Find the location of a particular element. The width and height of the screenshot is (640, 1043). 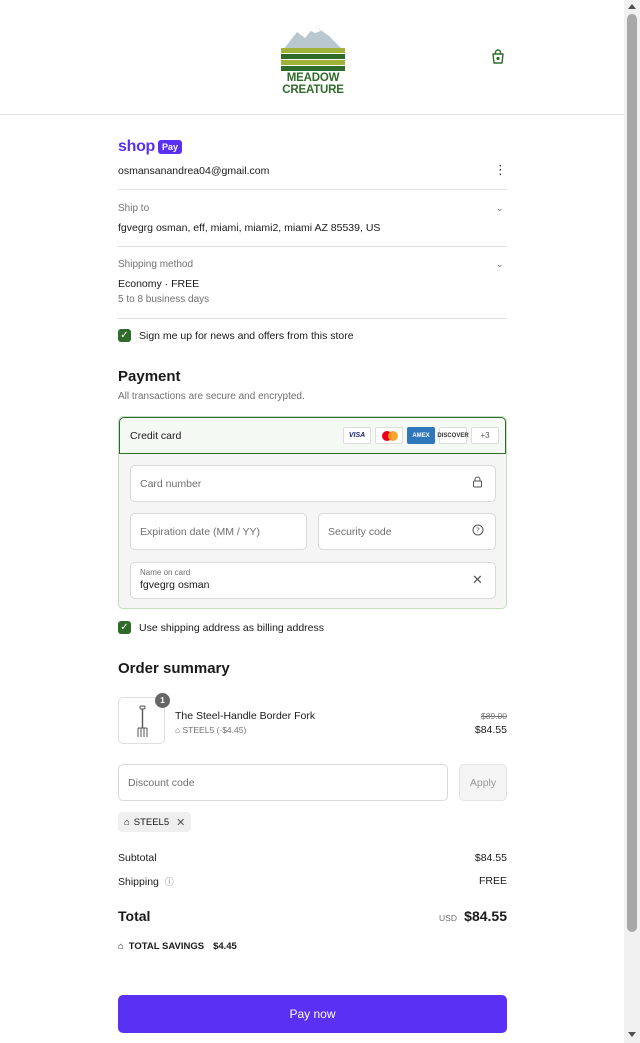

applied-discount-chip: ⌂ STEEL5 ✕ is located at coordinates (155, 822).